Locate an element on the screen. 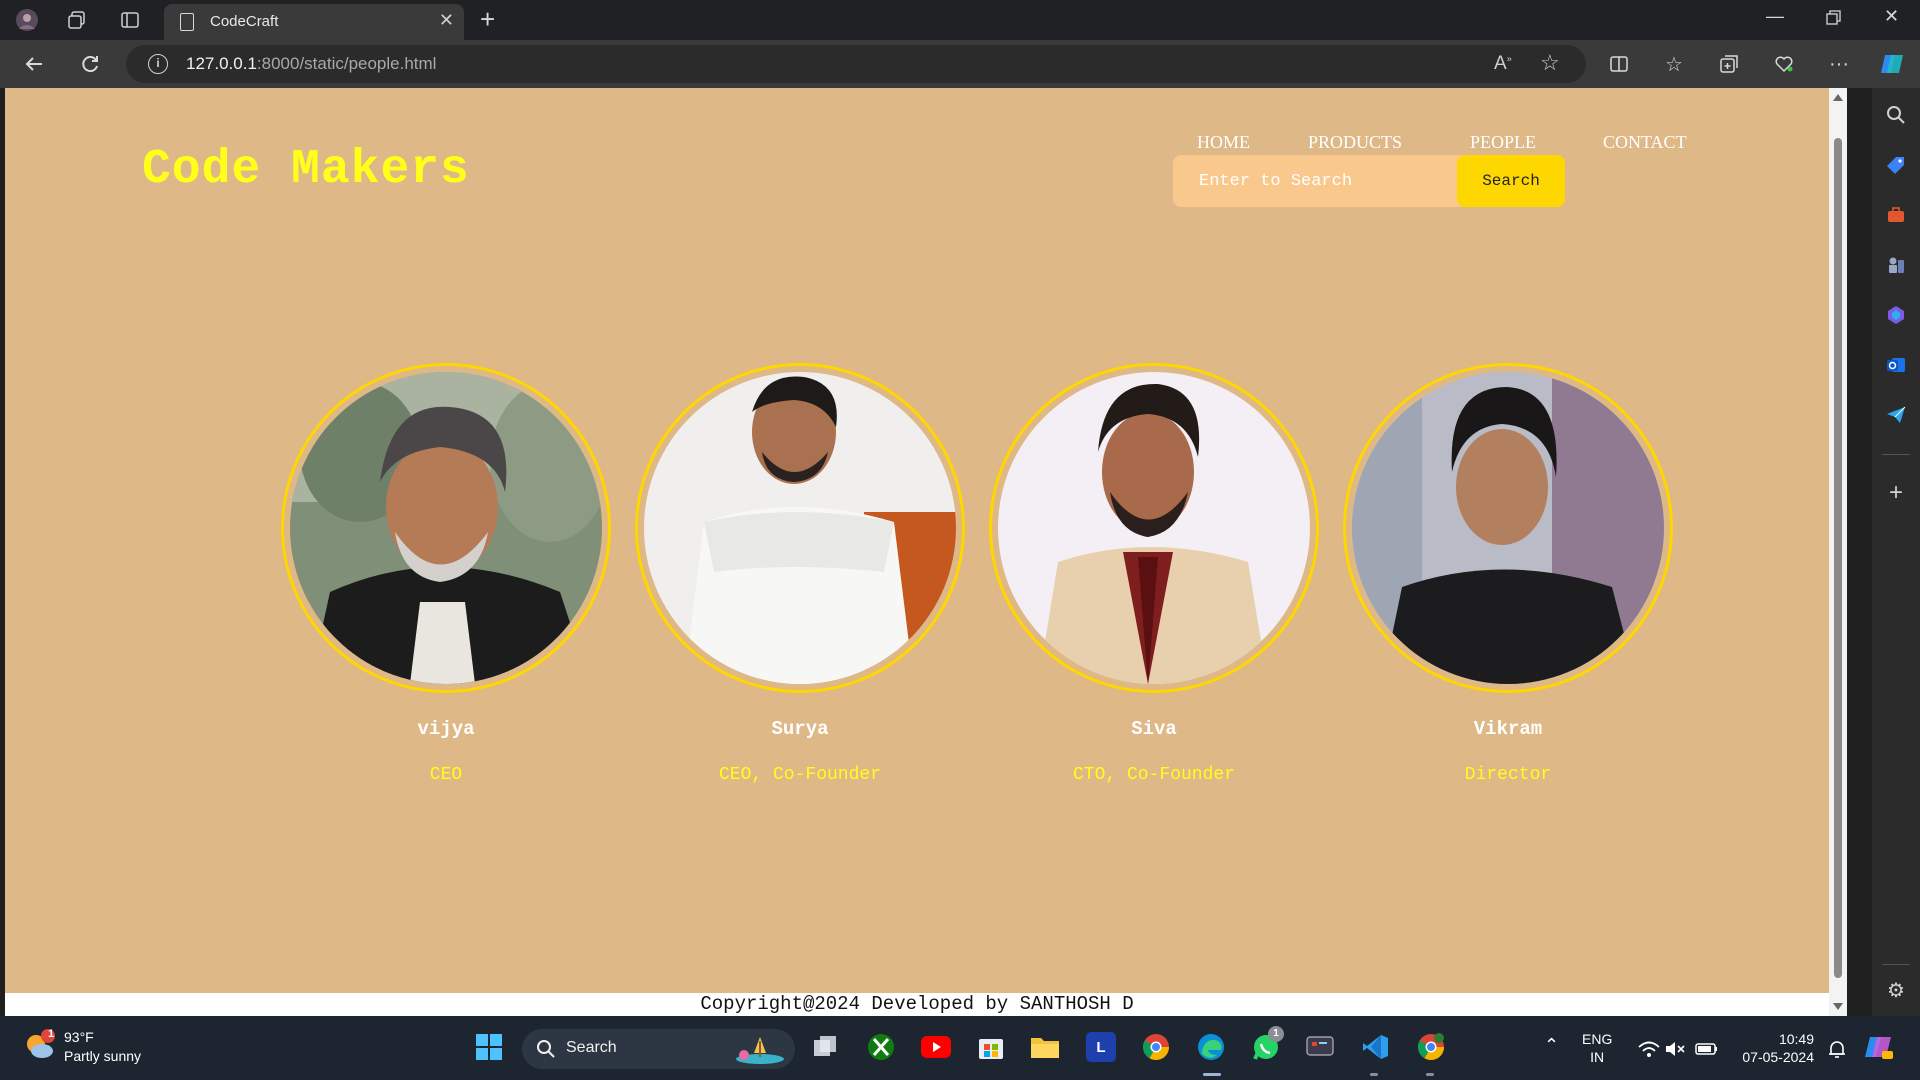 This screenshot has width=1920, height=1080. weather-widget: 93°F Partly sunny is located at coordinates (102, 1047).